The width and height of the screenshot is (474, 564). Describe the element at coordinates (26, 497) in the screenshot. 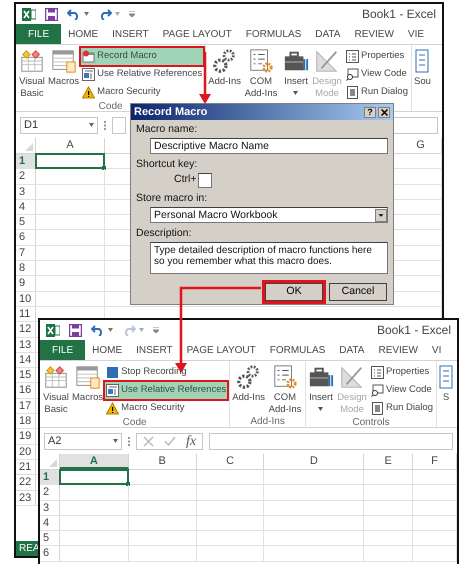

I see `row-header: 23` at that location.